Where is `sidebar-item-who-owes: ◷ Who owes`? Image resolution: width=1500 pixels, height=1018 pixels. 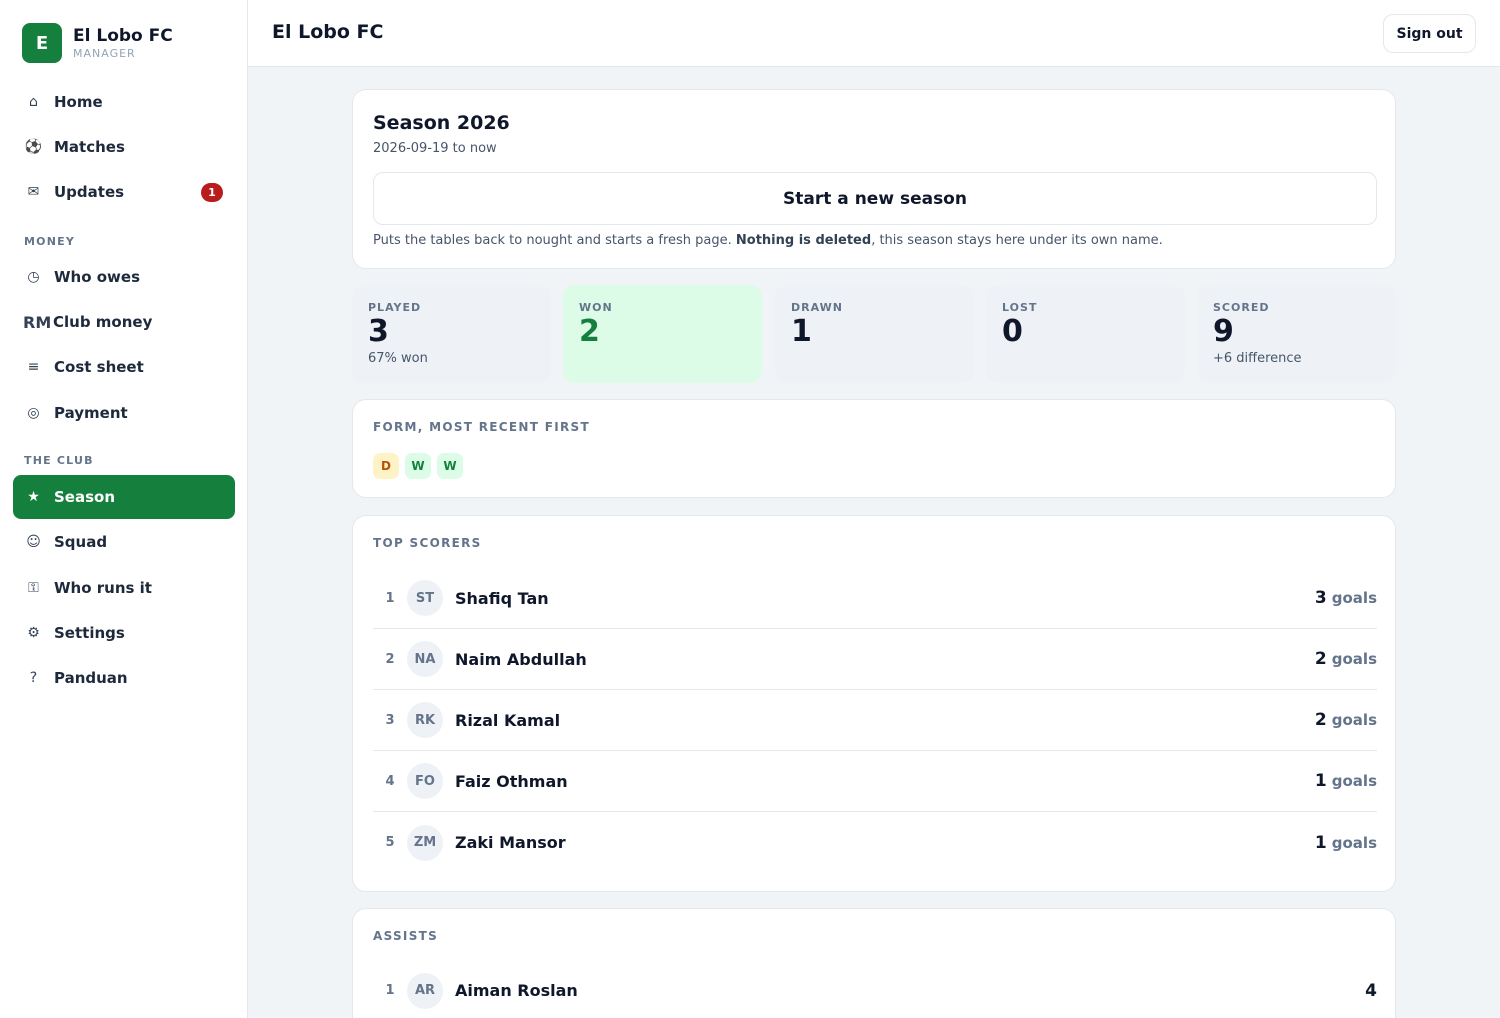
sidebar-item-who-owes: ◷ Who owes is located at coordinates (124, 277).